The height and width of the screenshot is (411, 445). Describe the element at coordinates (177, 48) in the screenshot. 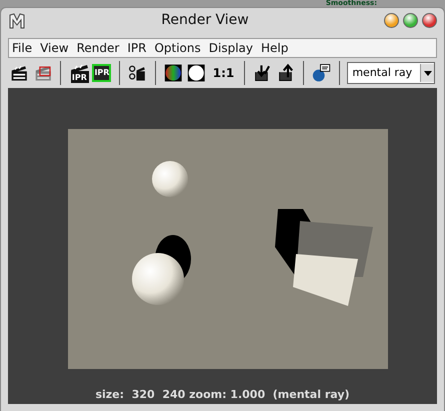

I see `menu-item: Options` at that location.